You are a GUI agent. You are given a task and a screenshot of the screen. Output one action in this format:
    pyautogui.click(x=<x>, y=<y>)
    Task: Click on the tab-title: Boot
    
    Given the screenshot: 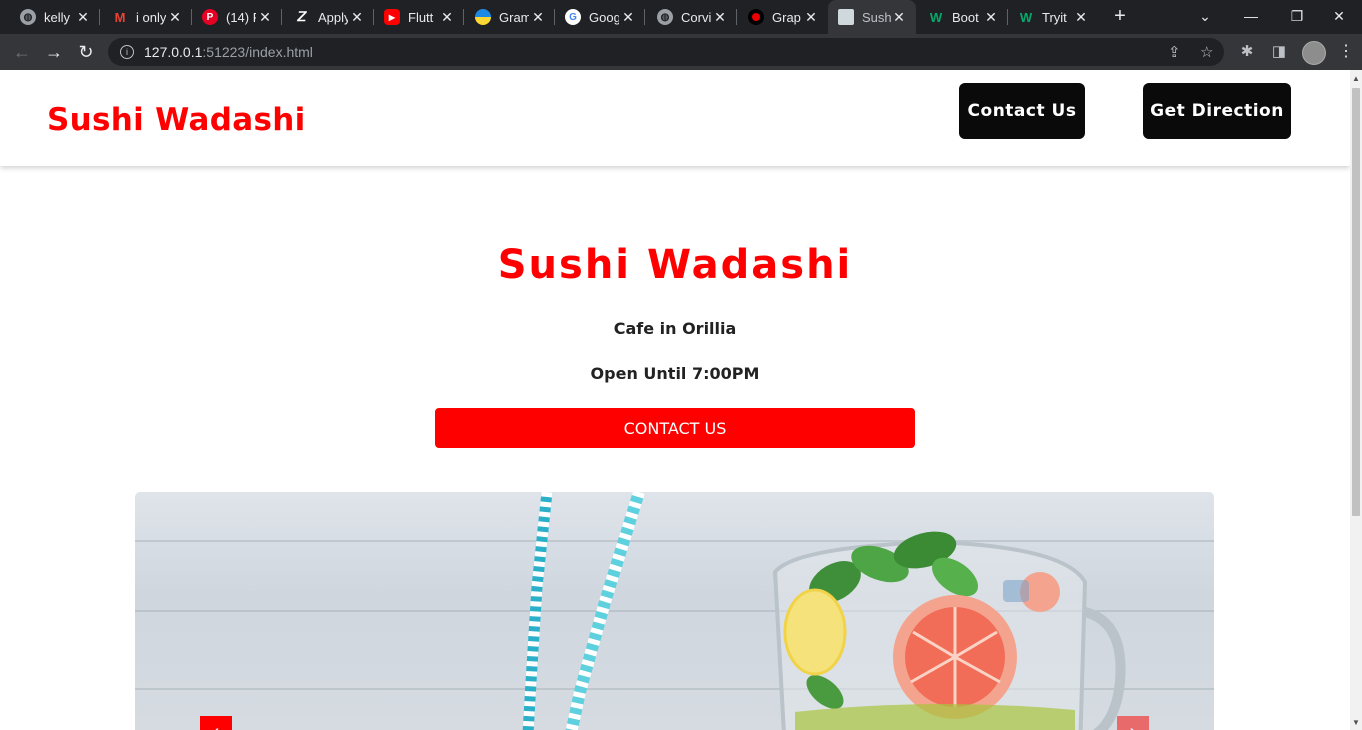 What is the action you would take?
    pyautogui.click(x=965, y=17)
    